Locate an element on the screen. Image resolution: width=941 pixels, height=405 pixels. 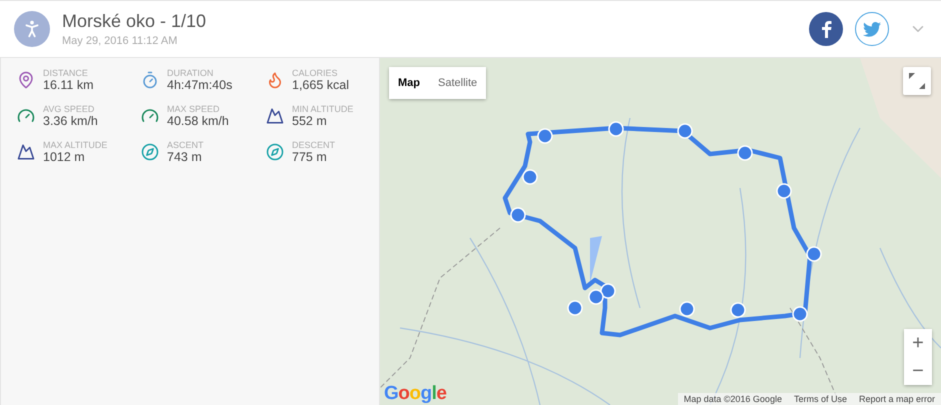
calories-icon is located at coordinates (275, 80).